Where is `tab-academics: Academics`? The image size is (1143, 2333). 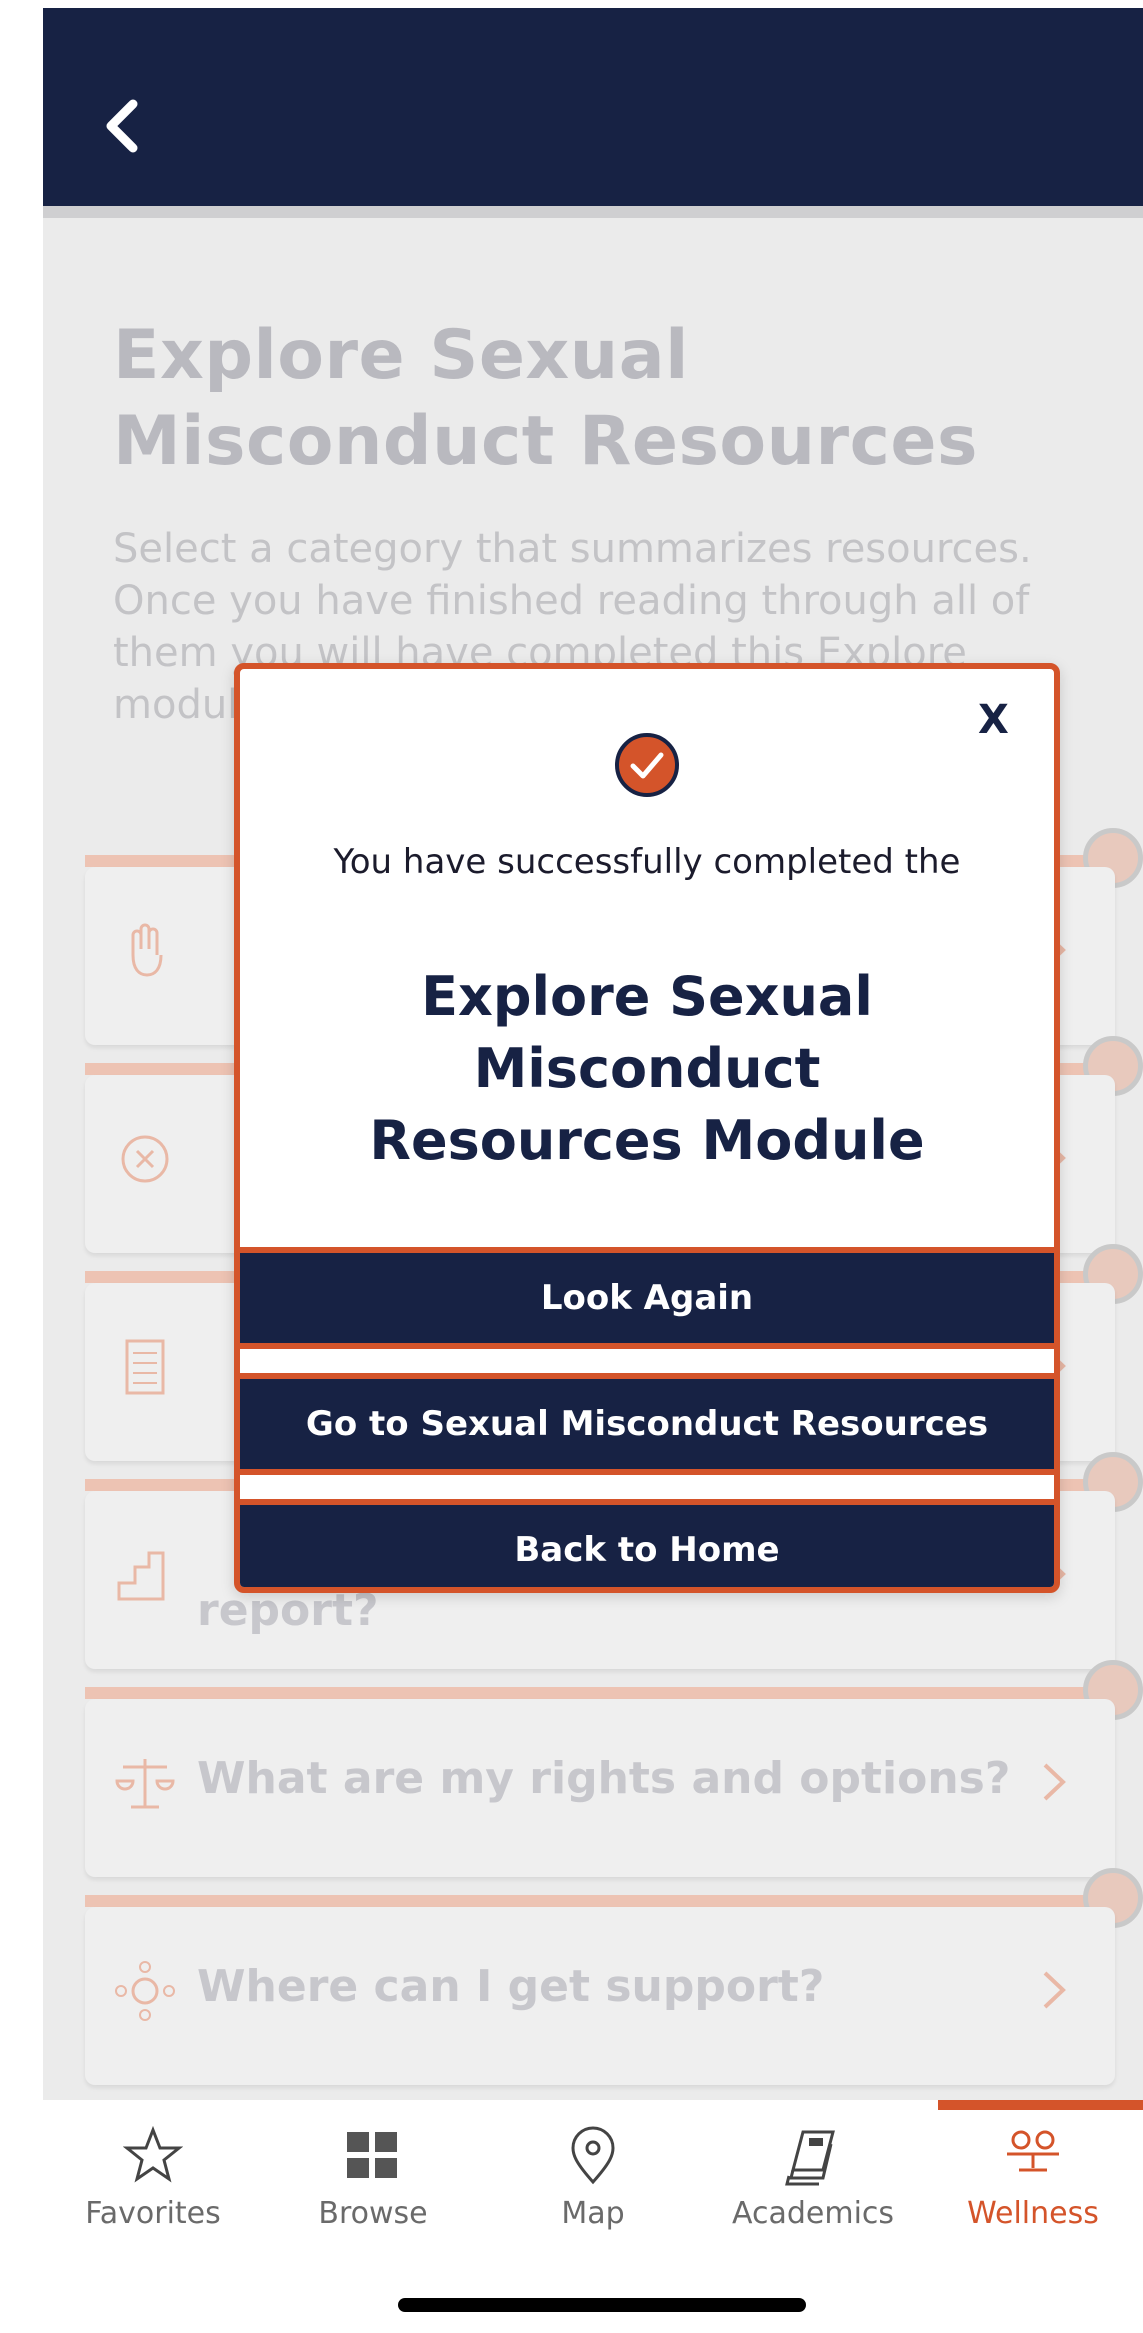 tab-academics: Academics is located at coordinates (813, 2175).